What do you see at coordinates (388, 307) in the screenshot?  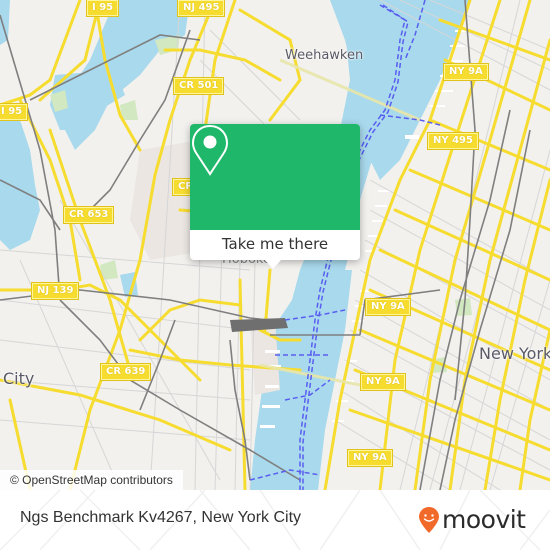 I see `road-shield-ny9a-1: NY 9A` at bounding box center [388, 307].